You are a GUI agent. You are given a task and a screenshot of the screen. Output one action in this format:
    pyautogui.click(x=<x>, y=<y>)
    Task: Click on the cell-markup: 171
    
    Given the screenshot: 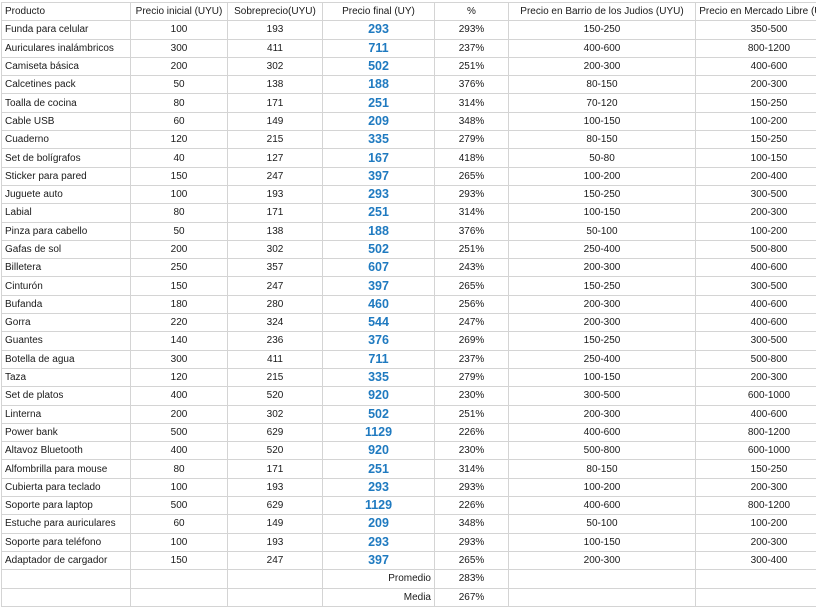 What is the action you would take?
    pyautogui.click(x=275, y=103)
    